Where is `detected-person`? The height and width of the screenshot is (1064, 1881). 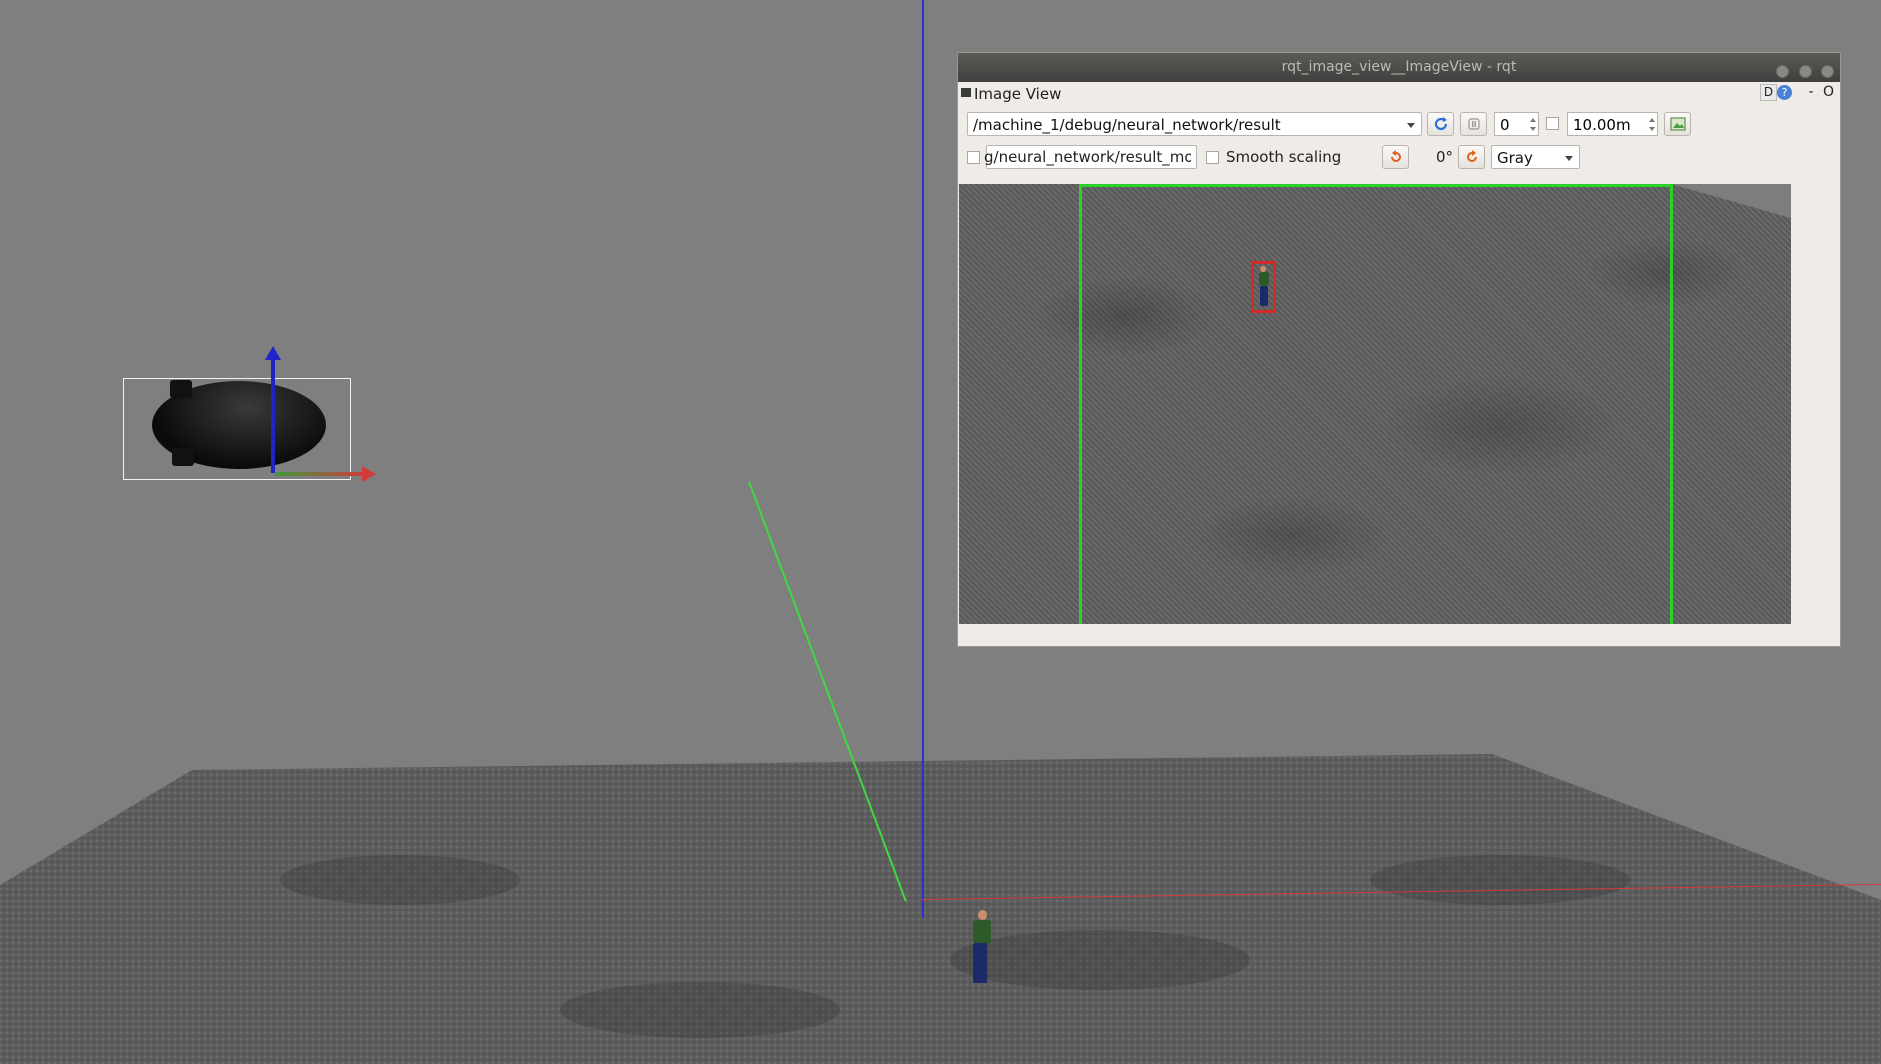
detected-person is located at coordinates (1264, 287).